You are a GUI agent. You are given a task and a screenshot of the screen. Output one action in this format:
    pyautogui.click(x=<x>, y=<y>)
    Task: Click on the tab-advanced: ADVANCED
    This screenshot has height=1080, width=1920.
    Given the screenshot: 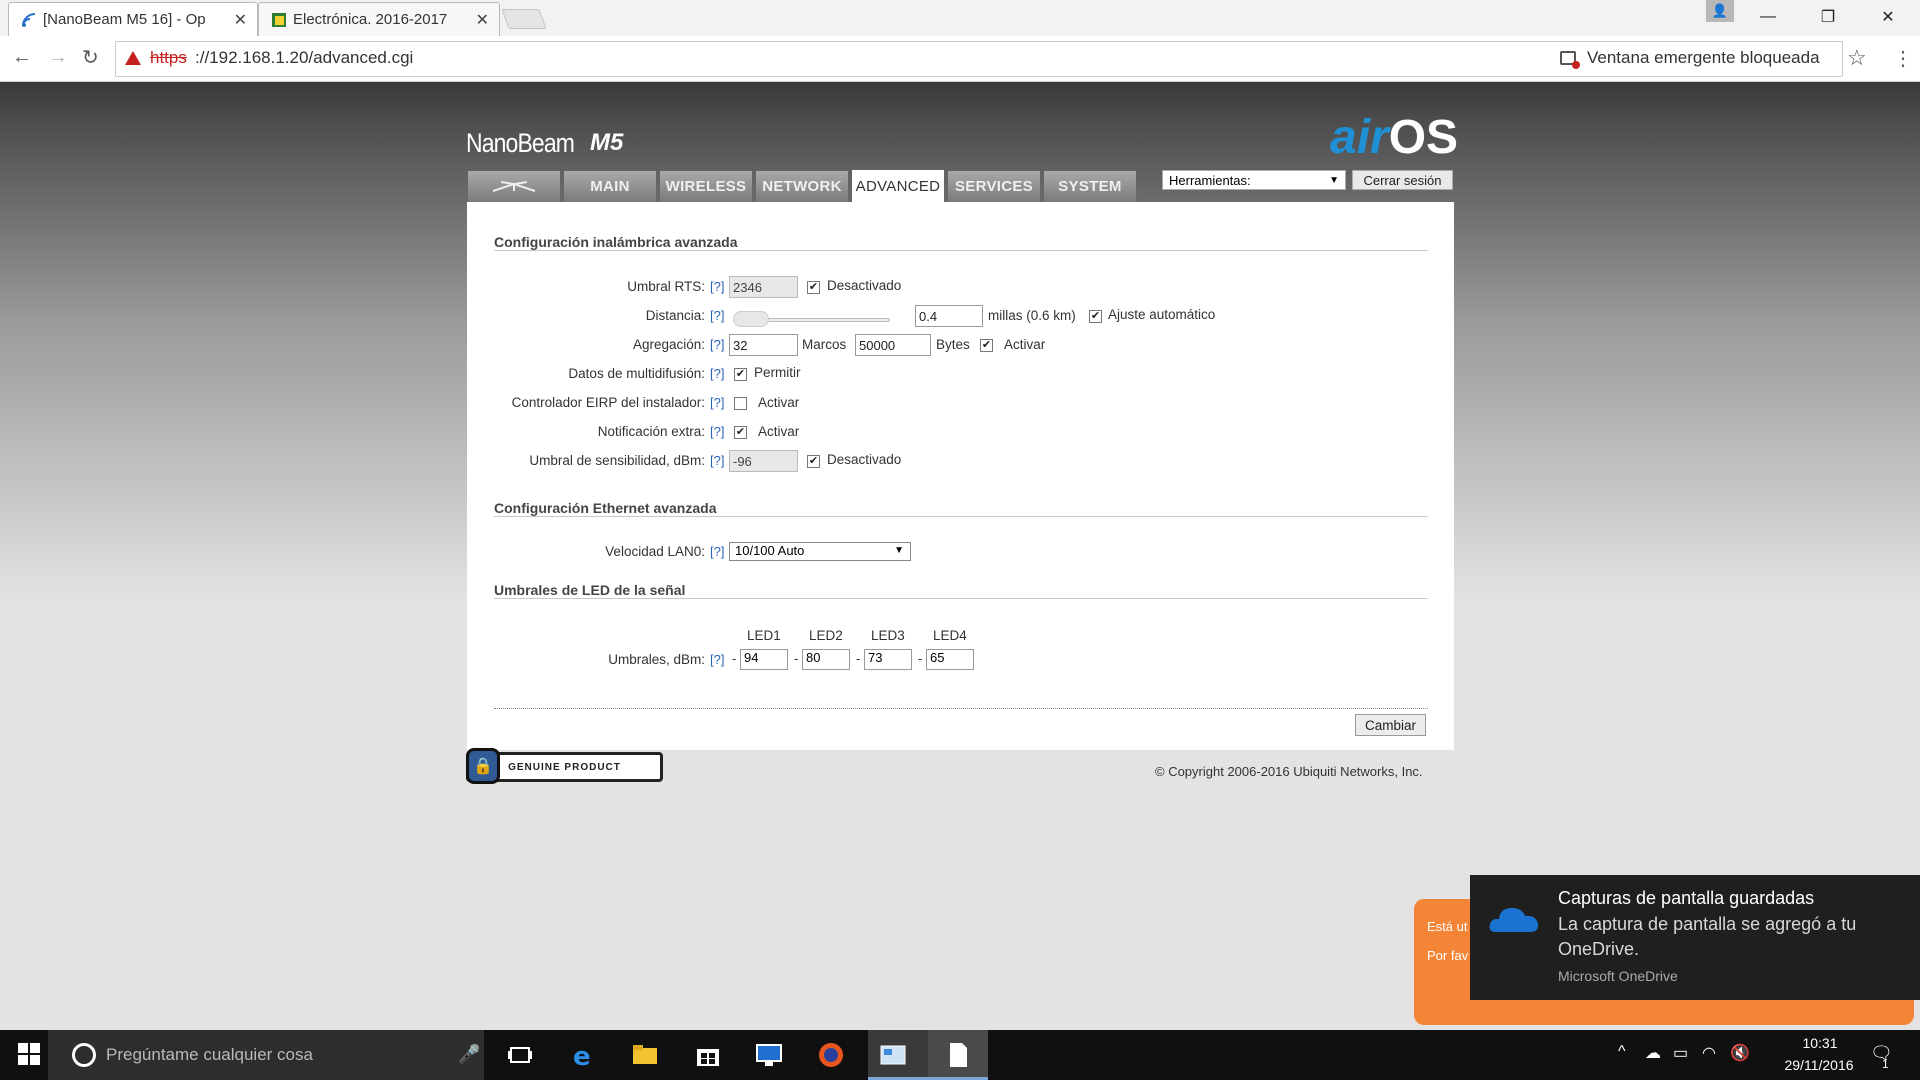 What is the action you would take?
    pyautogui.click(x=898, y=186)
    